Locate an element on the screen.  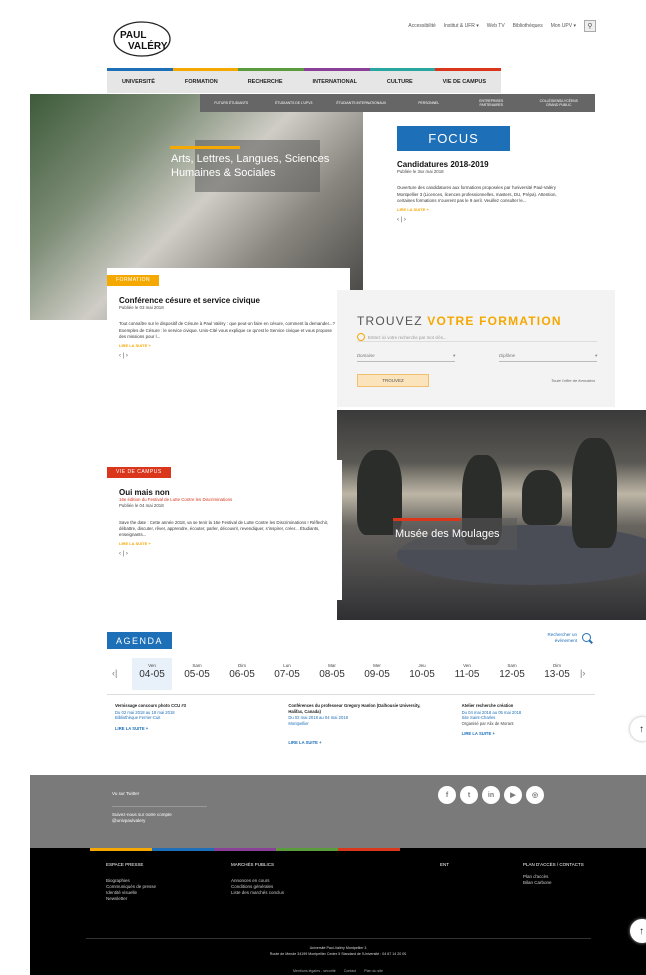
vie-date: Publiée le 04 mai 2018 is located at coordinates (141, 506).